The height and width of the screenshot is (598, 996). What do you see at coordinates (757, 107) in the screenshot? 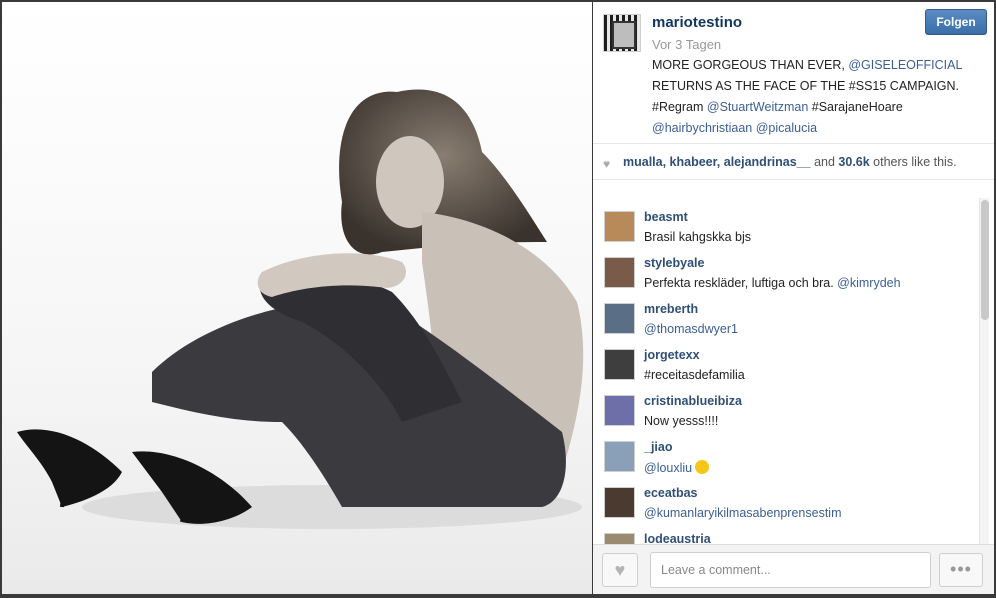
I see `caption-mention: @StuartWeitzman` at bounding box center [757, 107].